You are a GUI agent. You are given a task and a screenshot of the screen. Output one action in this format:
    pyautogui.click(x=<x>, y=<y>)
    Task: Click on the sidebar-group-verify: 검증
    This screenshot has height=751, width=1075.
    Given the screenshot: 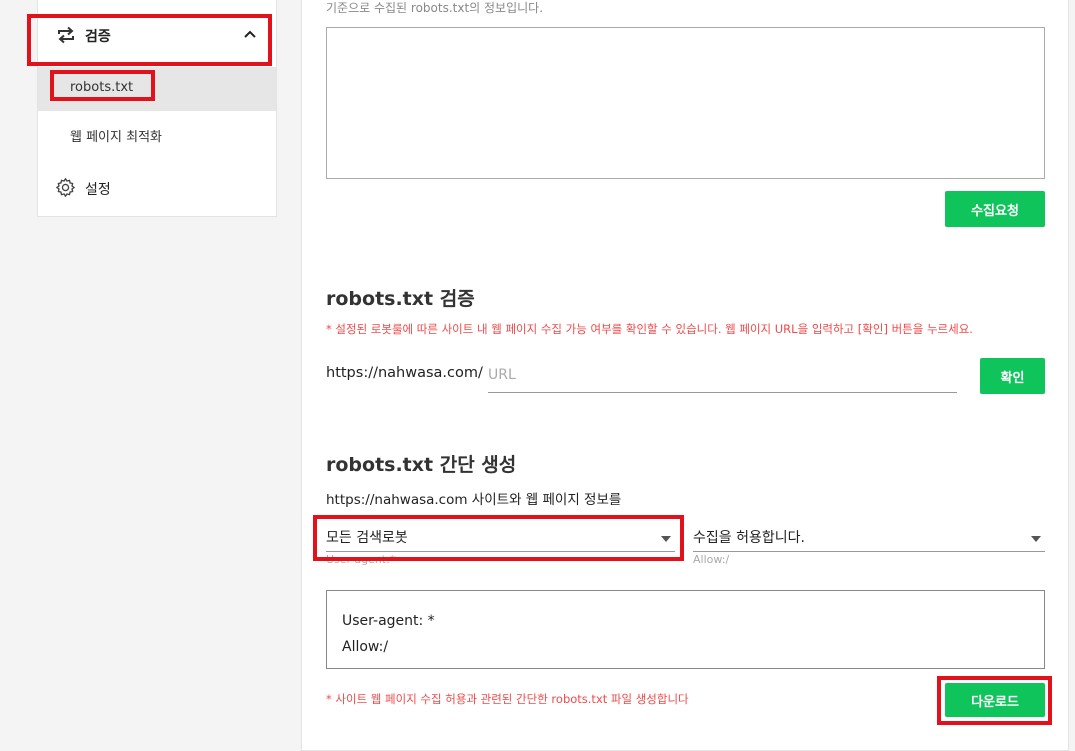 What is the action you would take?
    pyautogui.click(x=157, y=34)
    